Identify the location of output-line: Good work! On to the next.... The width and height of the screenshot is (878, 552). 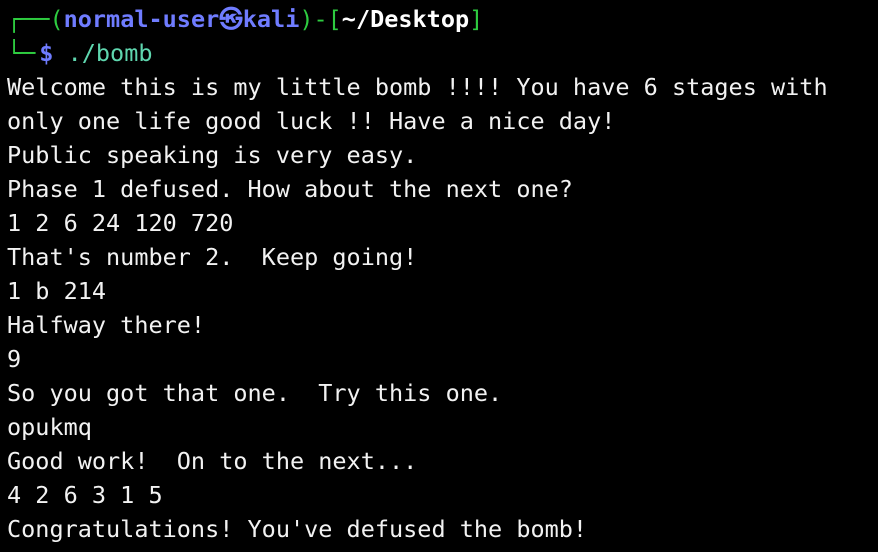
(212, 461).